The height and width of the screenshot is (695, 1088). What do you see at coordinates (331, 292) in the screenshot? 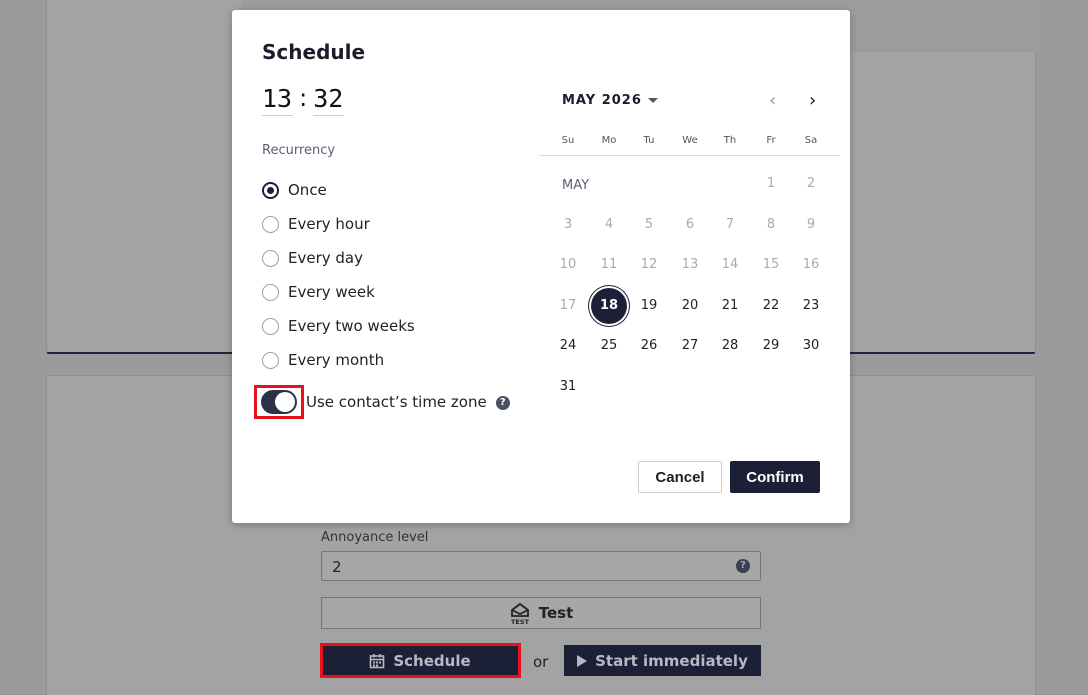
I see `recurrency-option-label: Every week` at bounding box center [331, 292].